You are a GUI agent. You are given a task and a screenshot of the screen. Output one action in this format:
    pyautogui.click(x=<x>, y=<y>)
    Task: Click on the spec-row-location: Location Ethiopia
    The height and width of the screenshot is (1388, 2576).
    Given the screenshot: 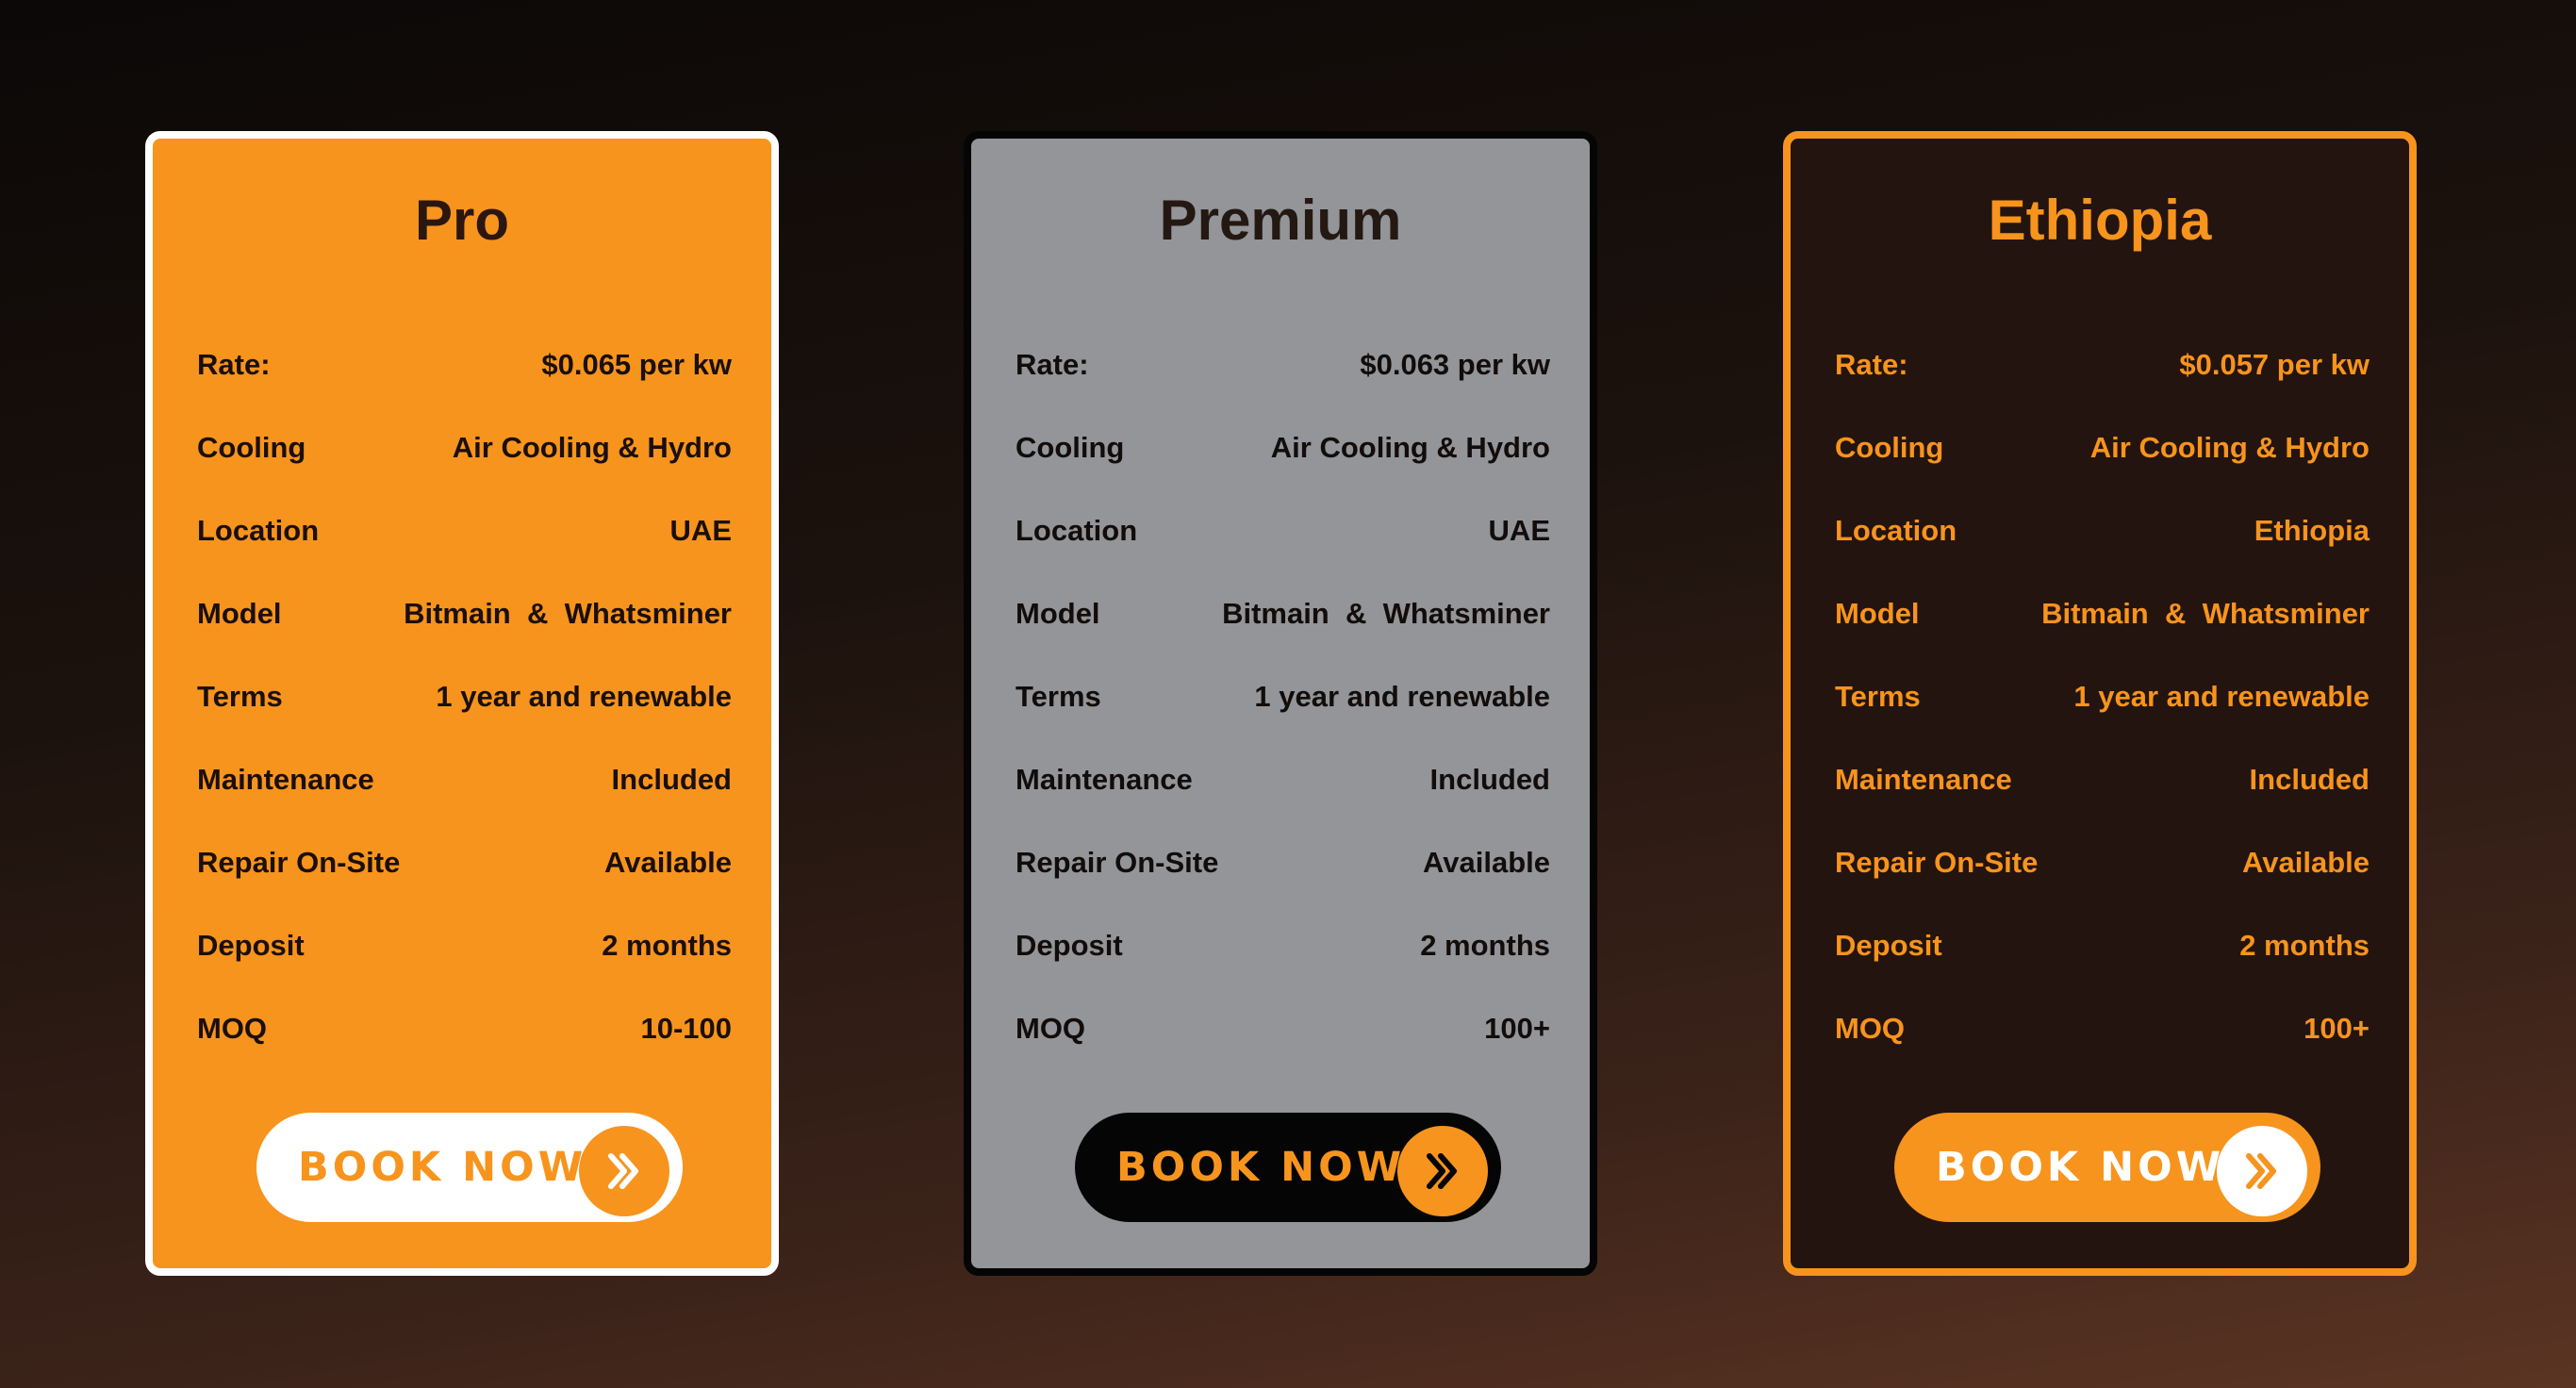 What is the action you would take?
    pyautogui.click(x=2102, y=530)
    